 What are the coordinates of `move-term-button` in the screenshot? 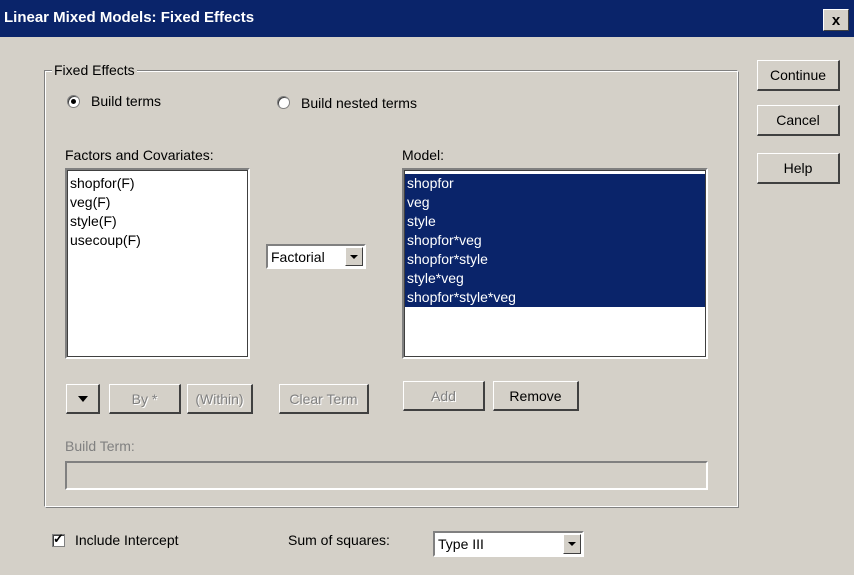 It's located at (83, 399).